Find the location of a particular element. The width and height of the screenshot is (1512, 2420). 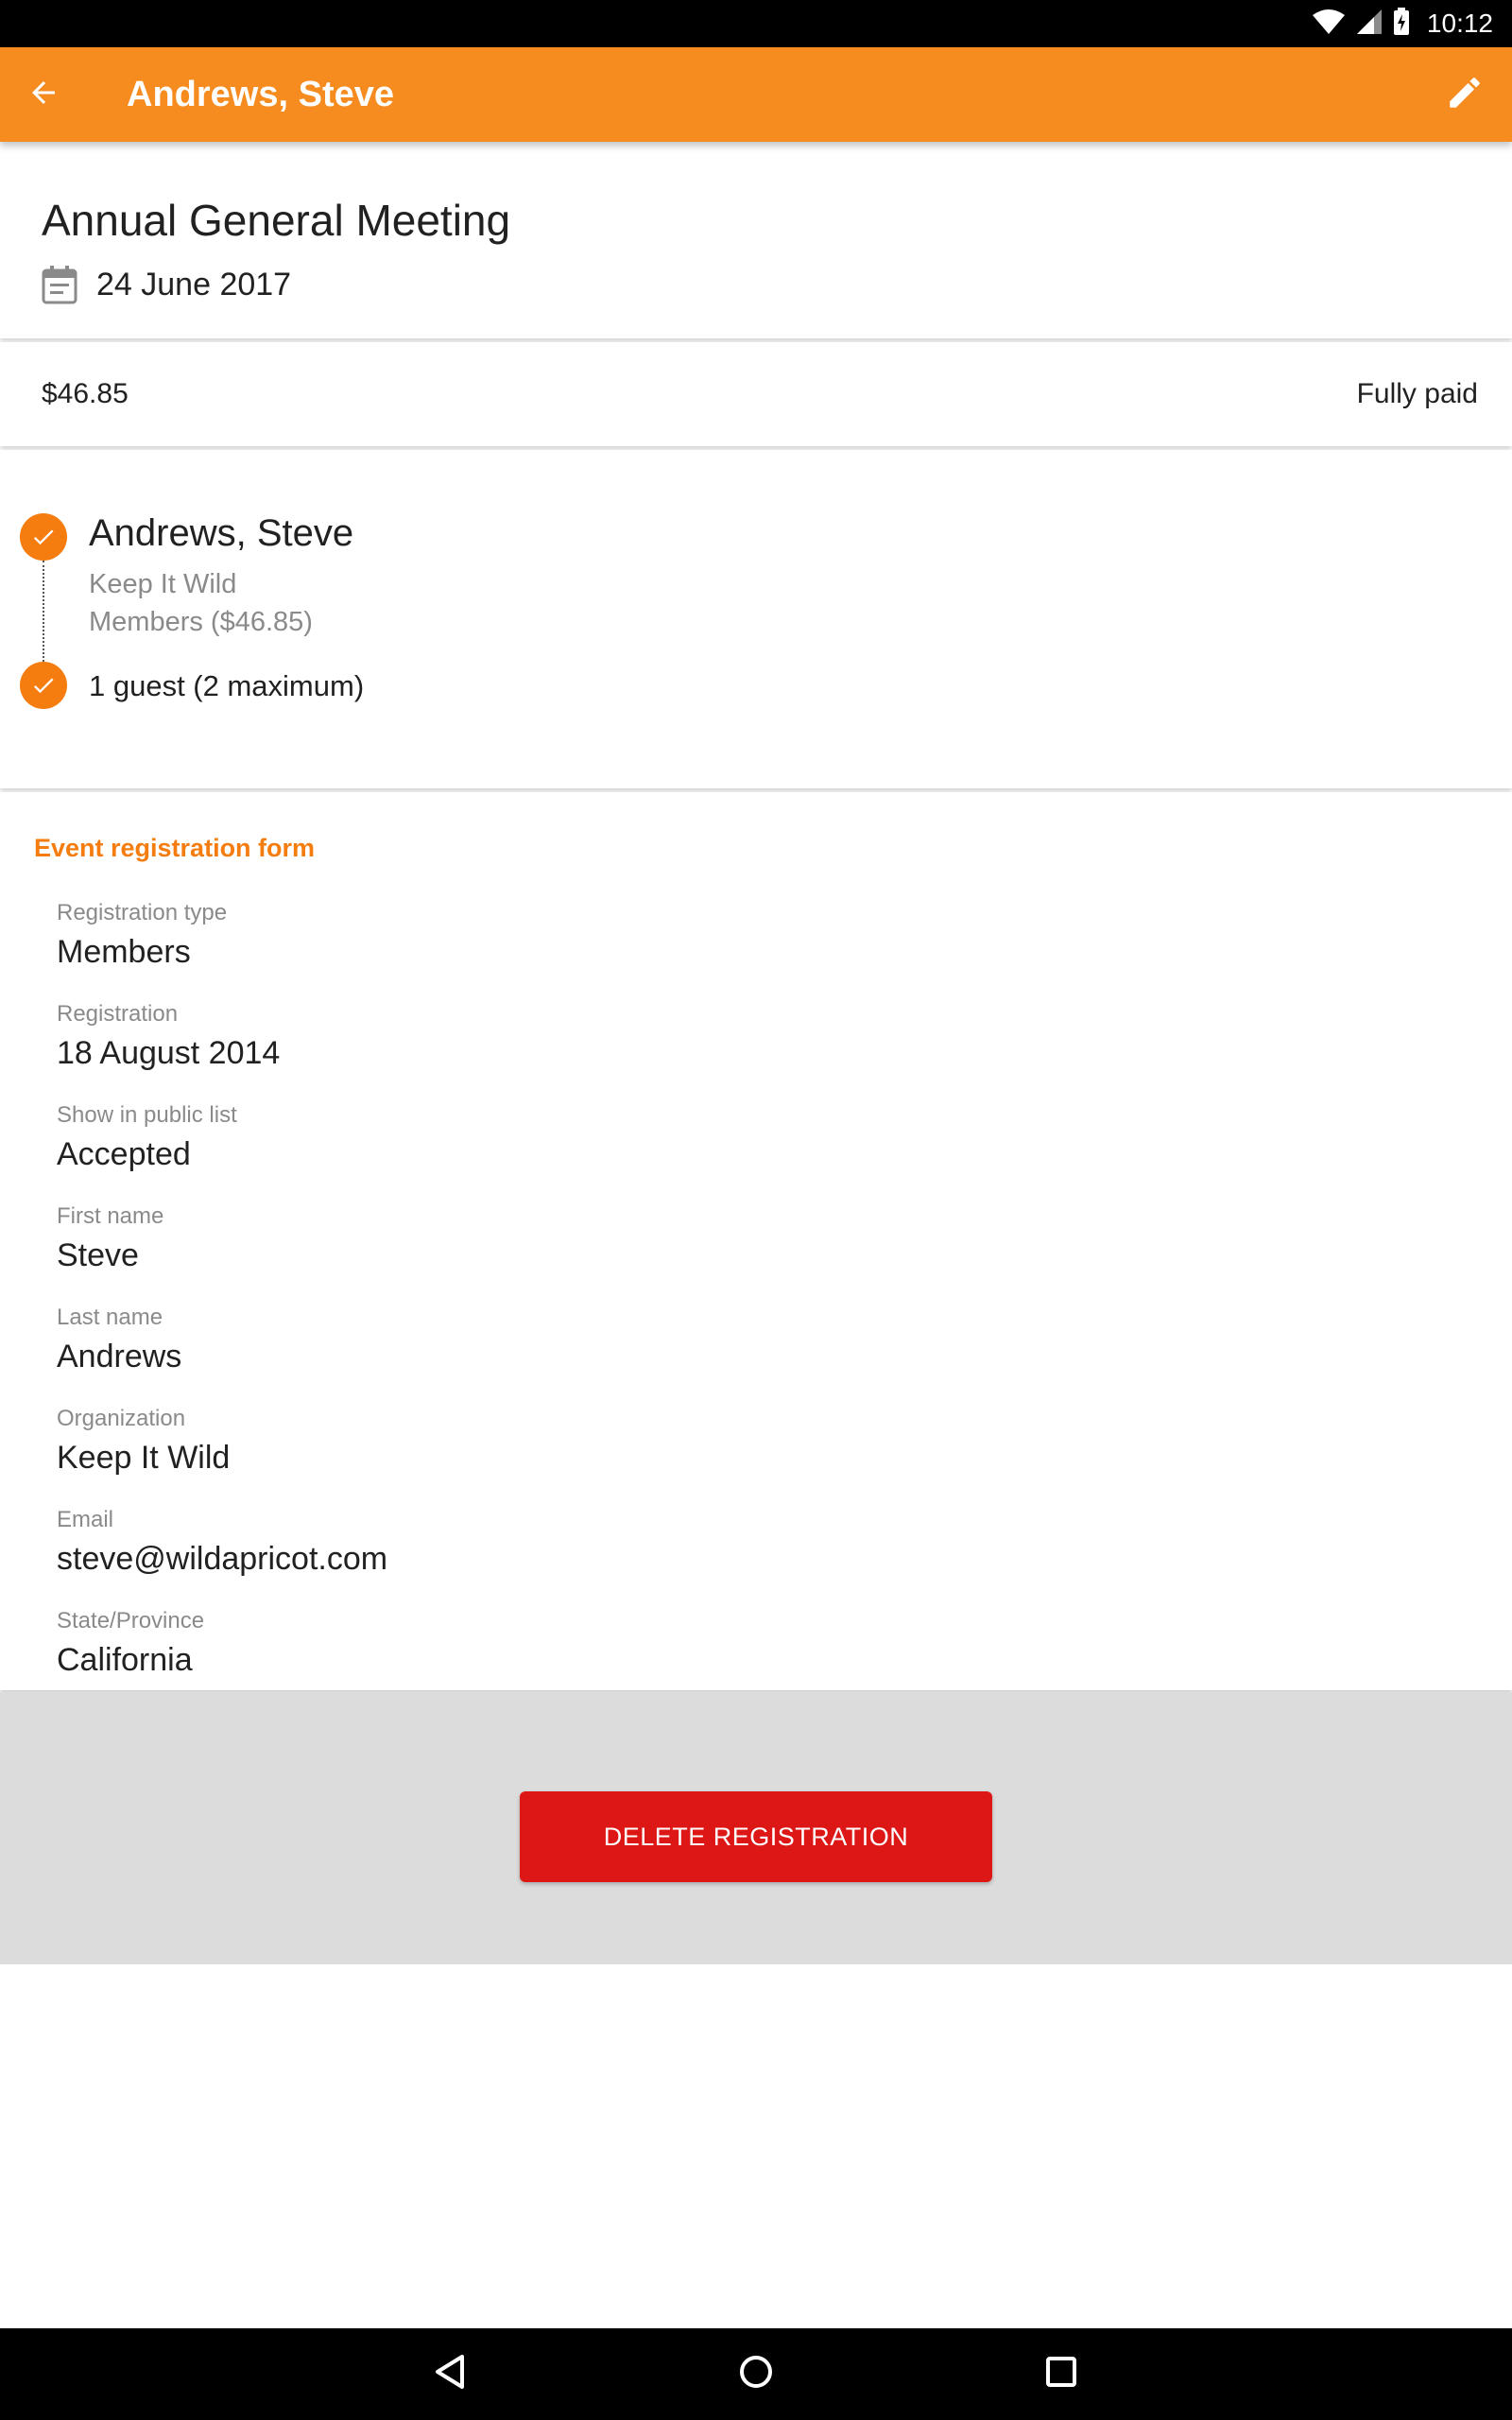

field-show-in-public-list: Show in public list Accepted is located at coordinates (147, 1137).